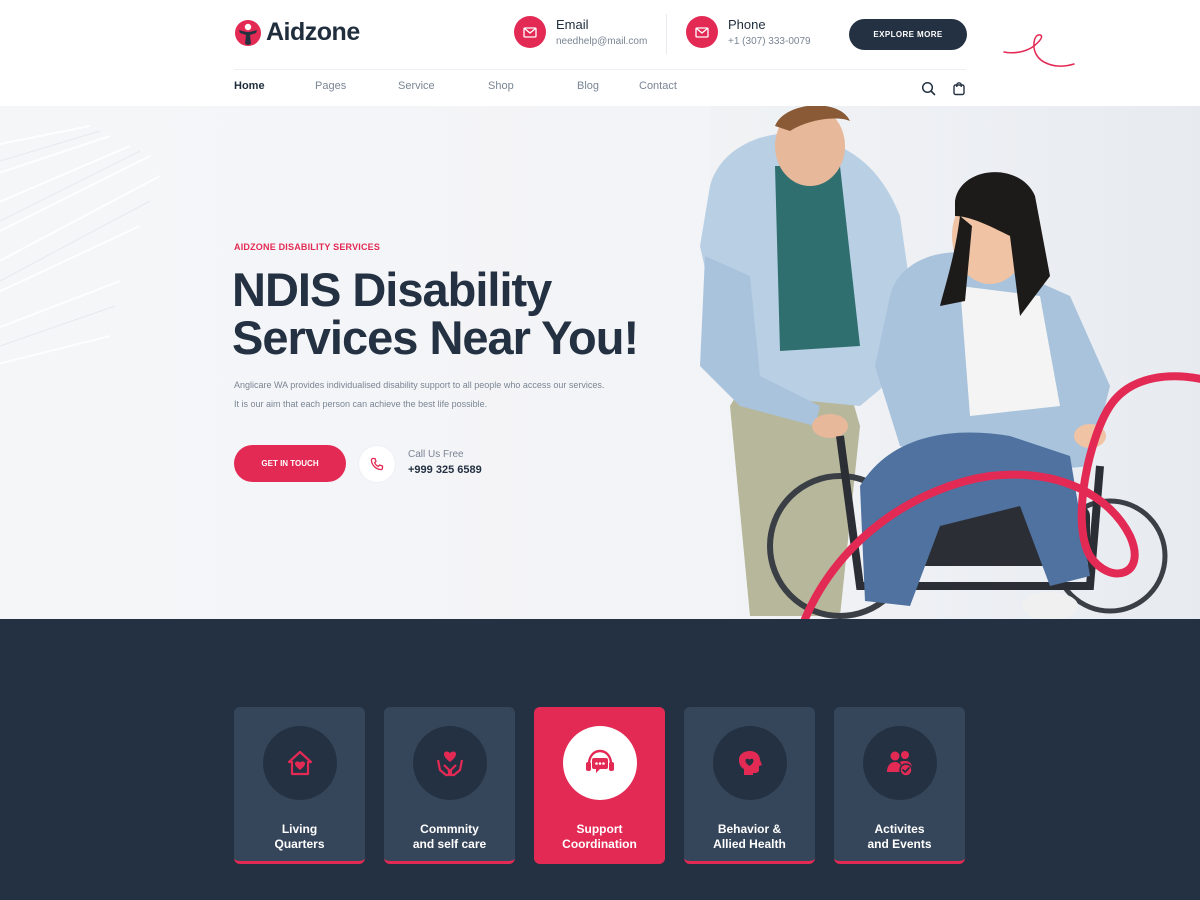 The width and height of the screenshot is (1200, 900). I want to click on hero-kicker: AIDZONE DISABILITY SERVICES, so click(307, 247).